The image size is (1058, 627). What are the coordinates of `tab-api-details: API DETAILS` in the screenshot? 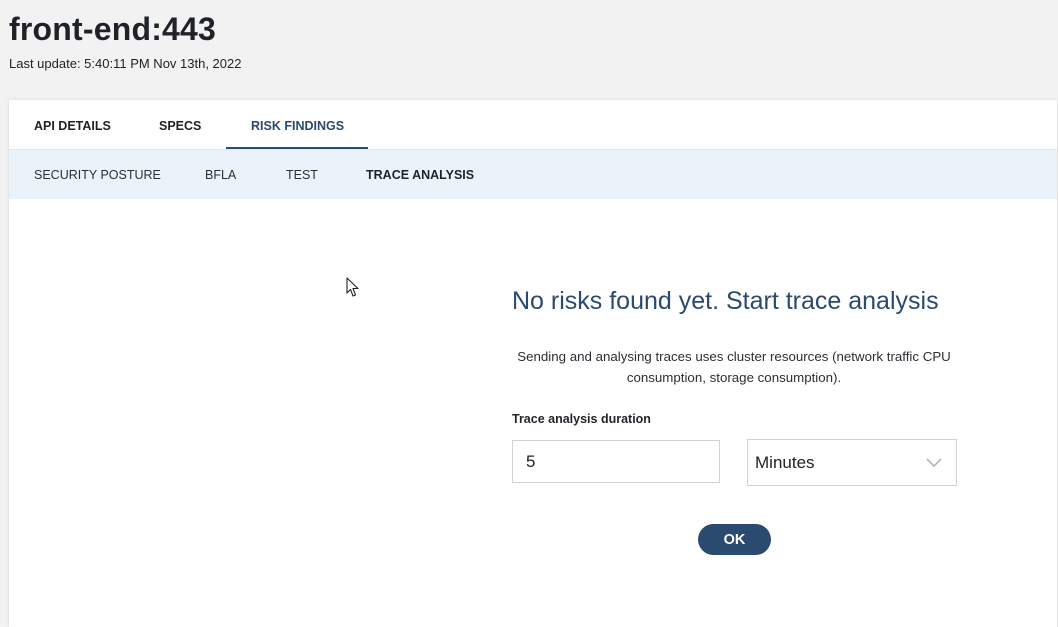 It's located at (72, 124).